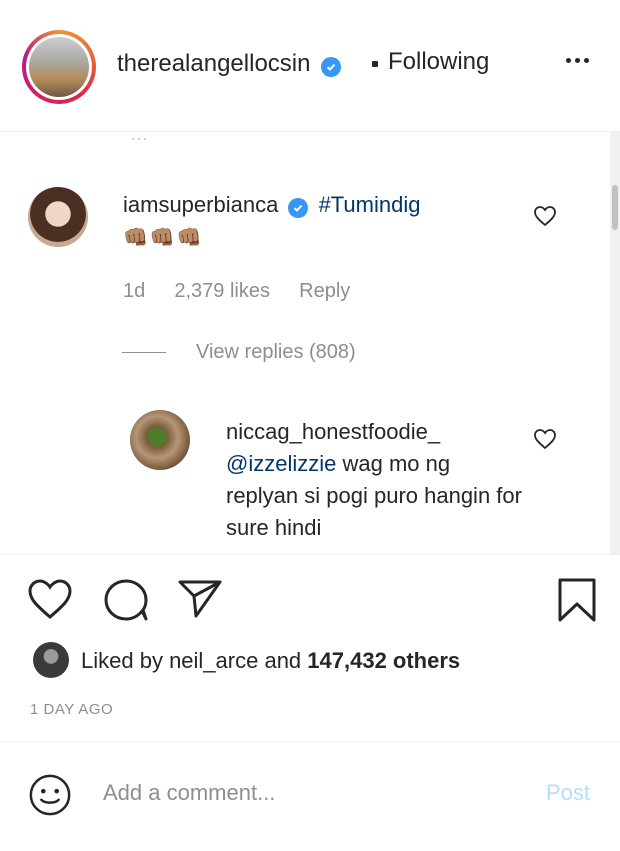 The width and height of the screenshot is (620, 851). I want to click on likes-count: 147,432 others, so click(383, 660).